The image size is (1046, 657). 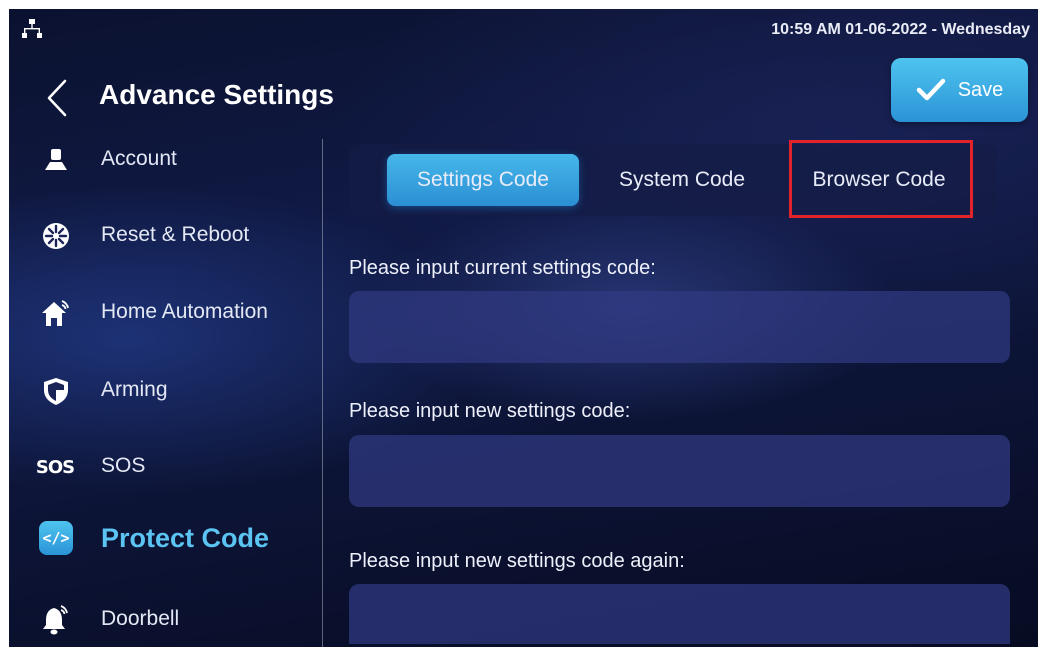 I want to click on bell-icon, so click(x=56, y=620).